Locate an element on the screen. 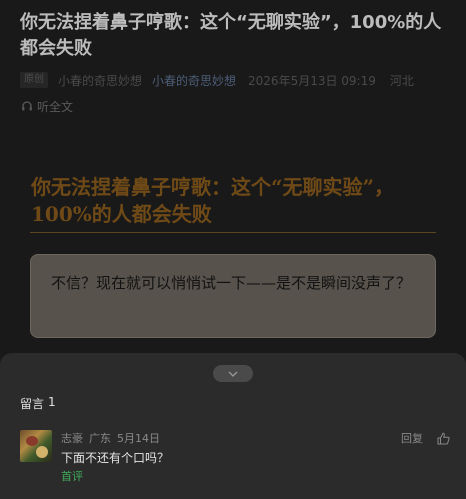  reply-button: 回复 is located at coordinates (412, 438).